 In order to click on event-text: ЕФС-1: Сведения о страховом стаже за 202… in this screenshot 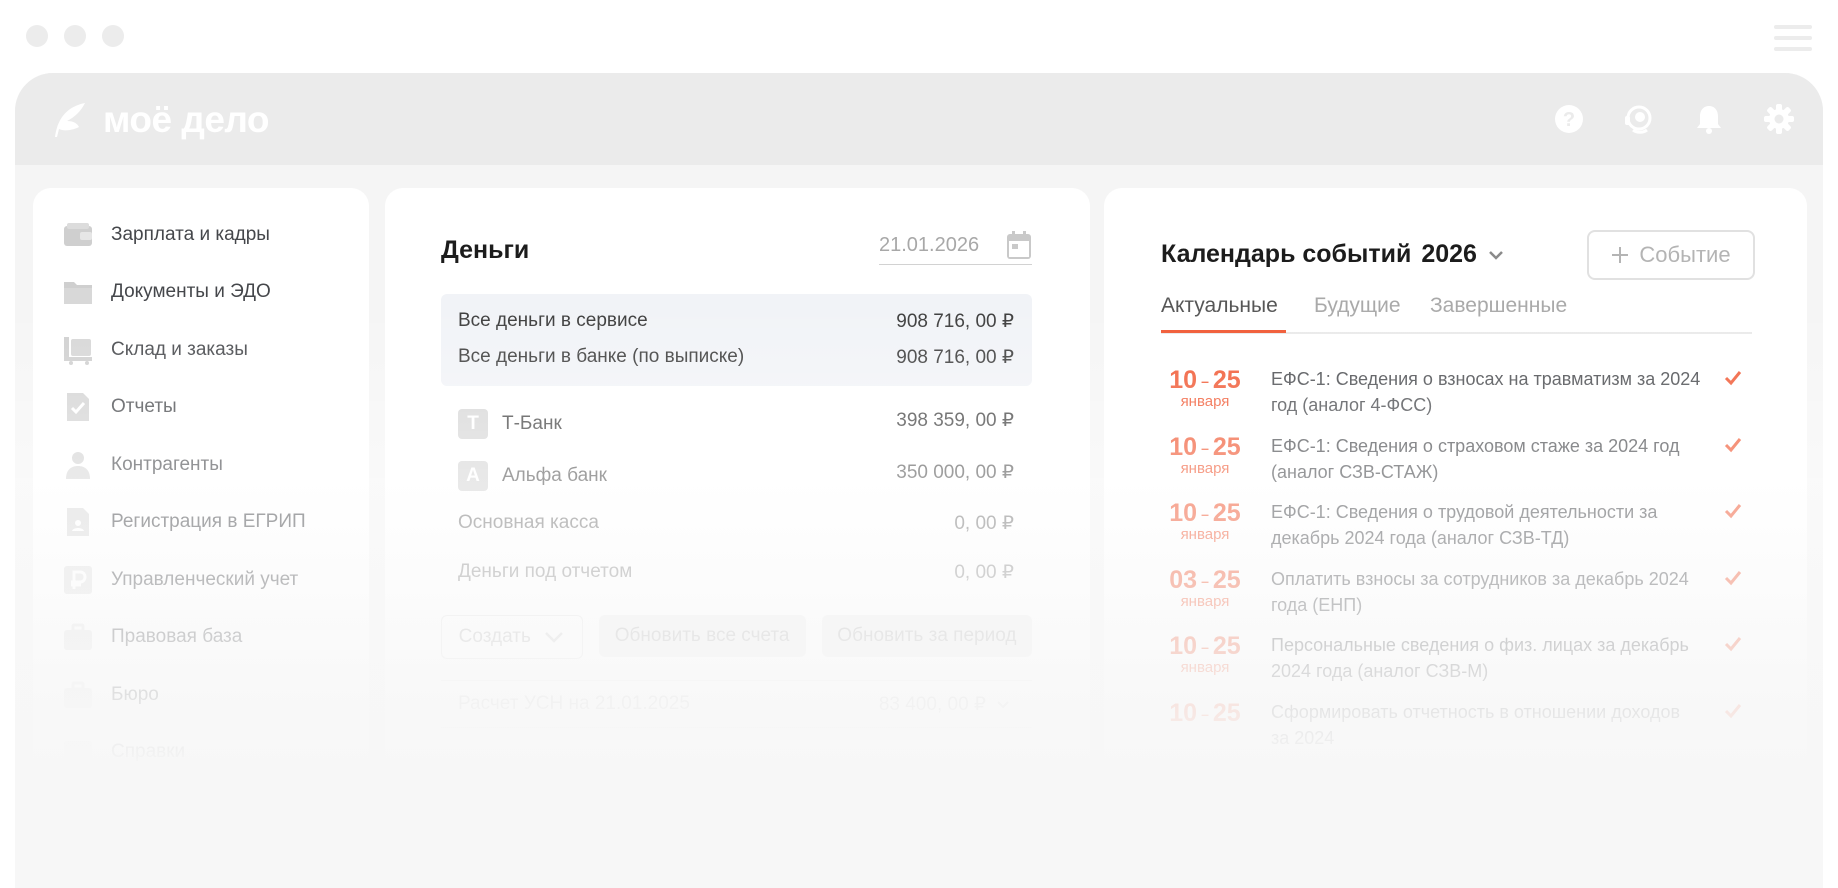, I will do `click(1475, 458)`.